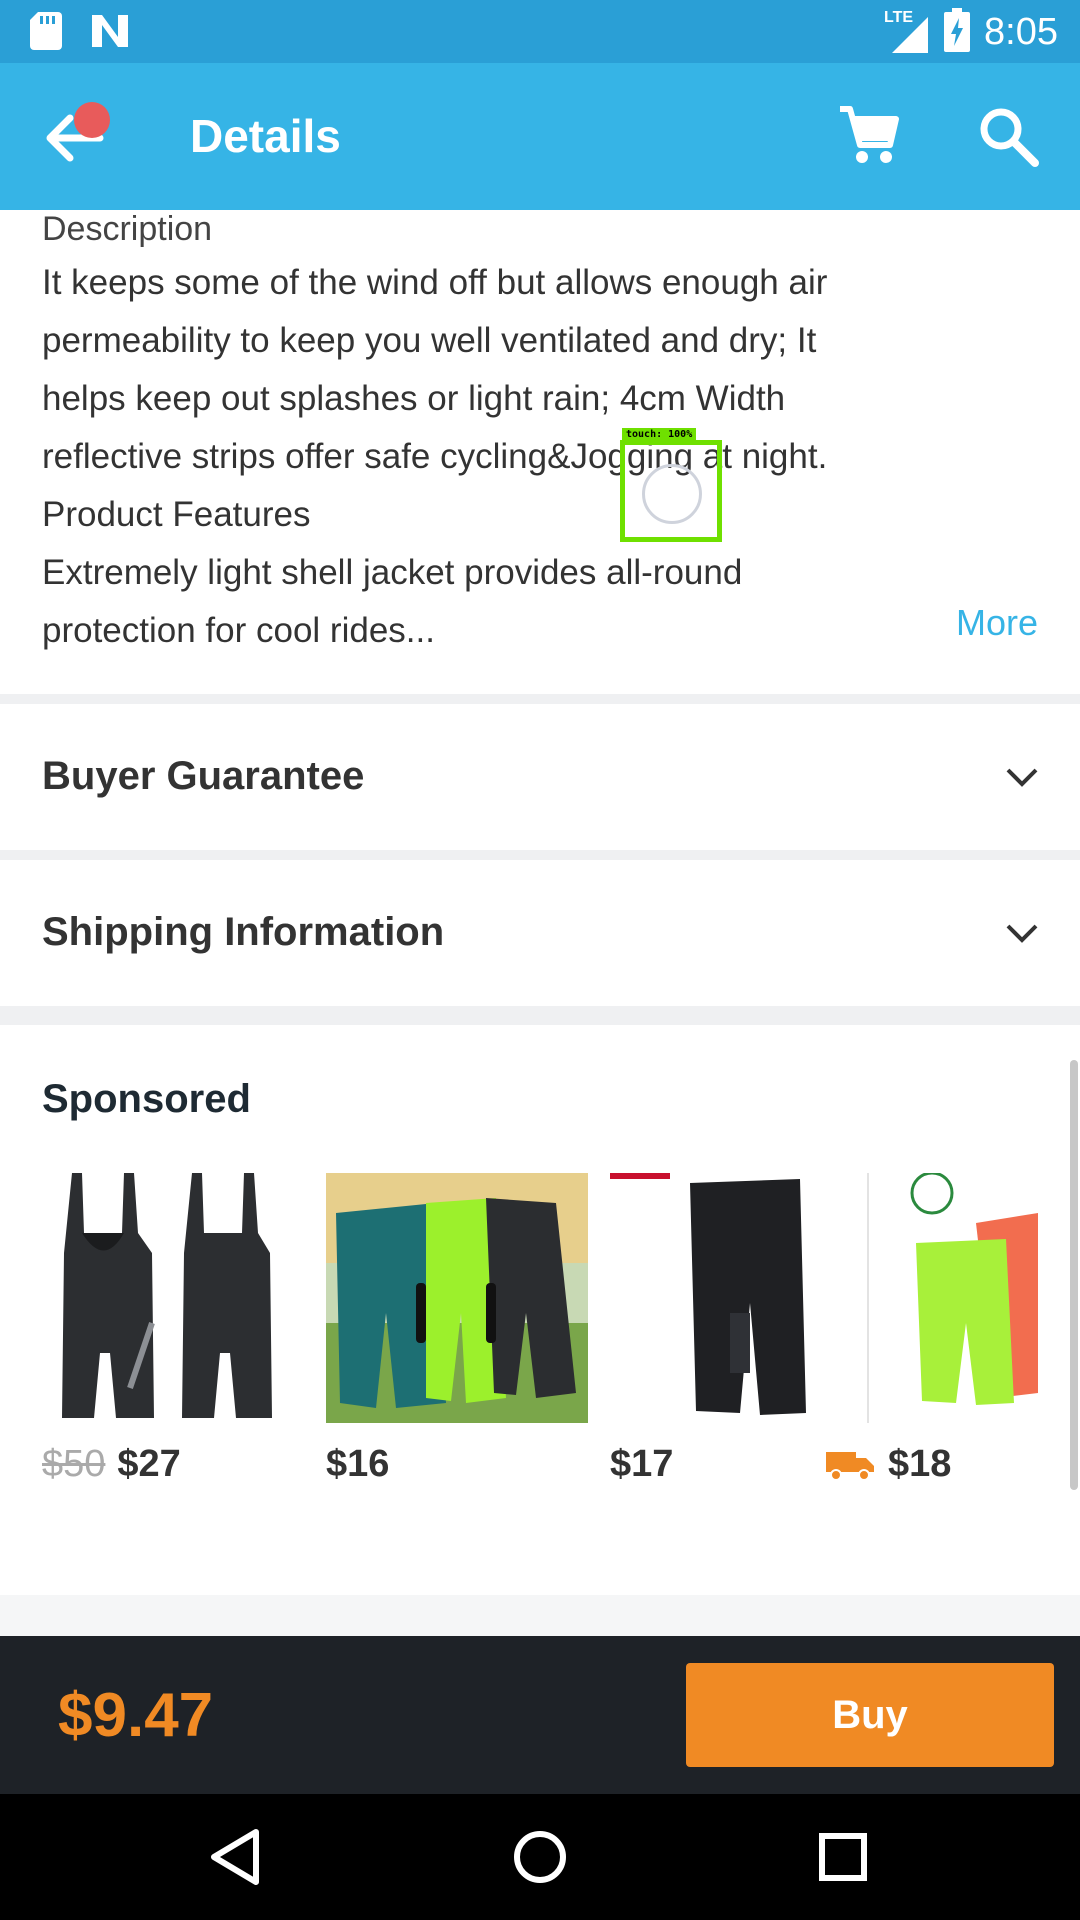  What do you see at coordinates (672, 494) in the screenshot?
I see `touch-point-icon` at bounding box center [672, 494].